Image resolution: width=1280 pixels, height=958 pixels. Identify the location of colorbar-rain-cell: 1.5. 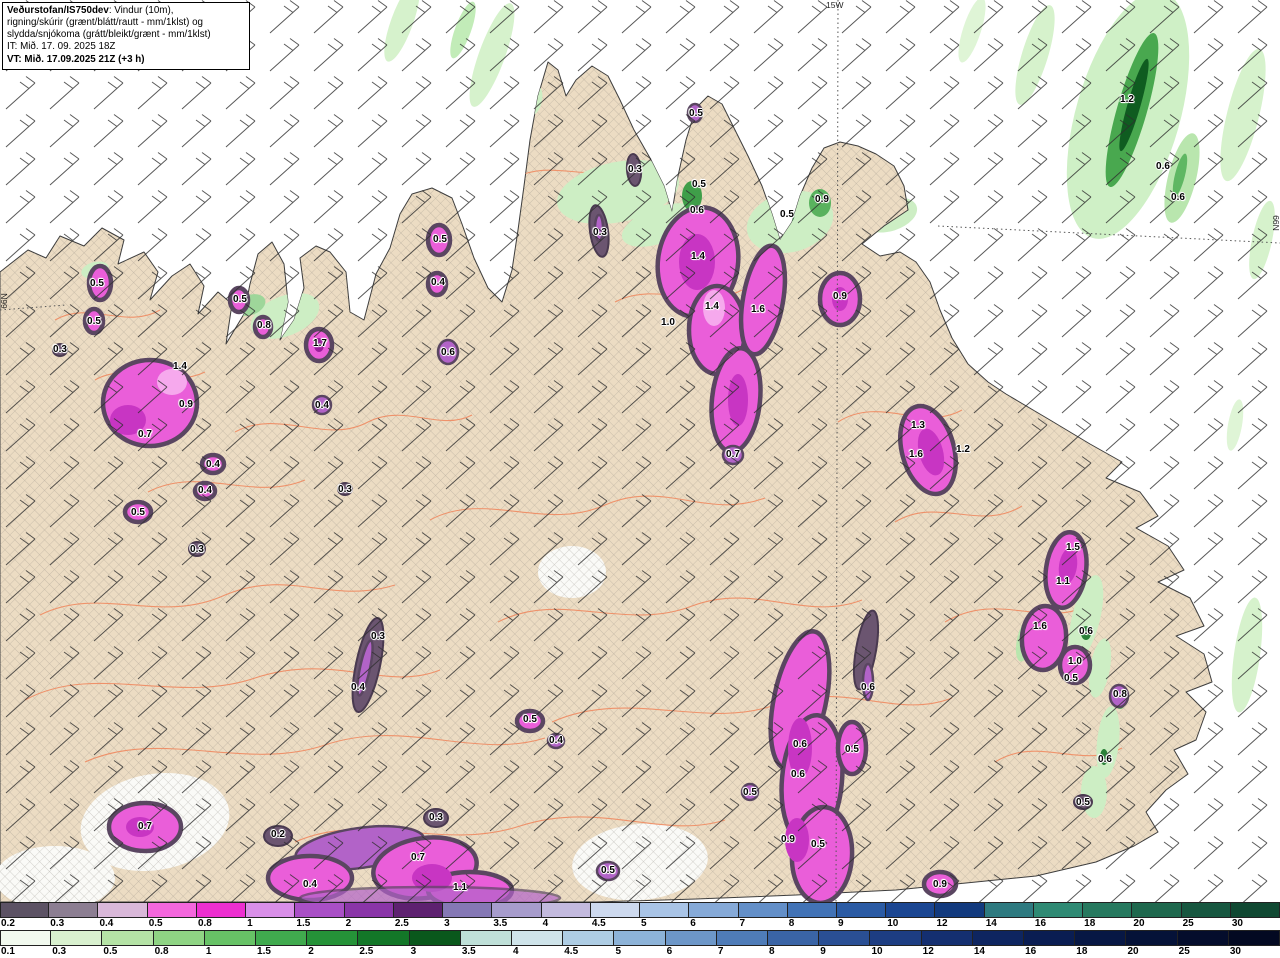
(320, 916).